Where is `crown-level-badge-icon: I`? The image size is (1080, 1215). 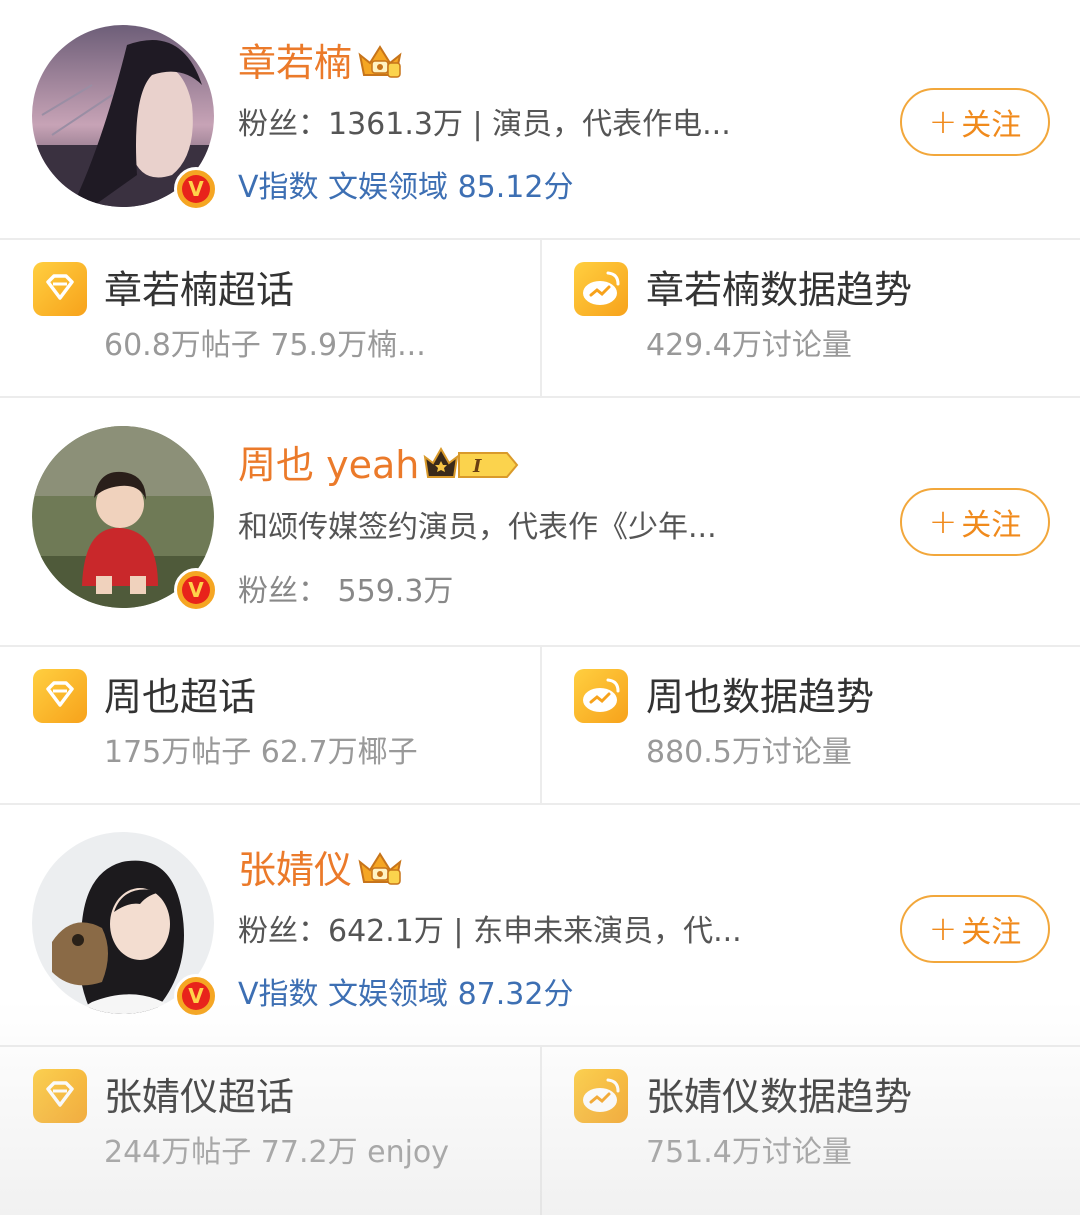 crown-level-badge-icon: I is located at coordinates (472, 465).